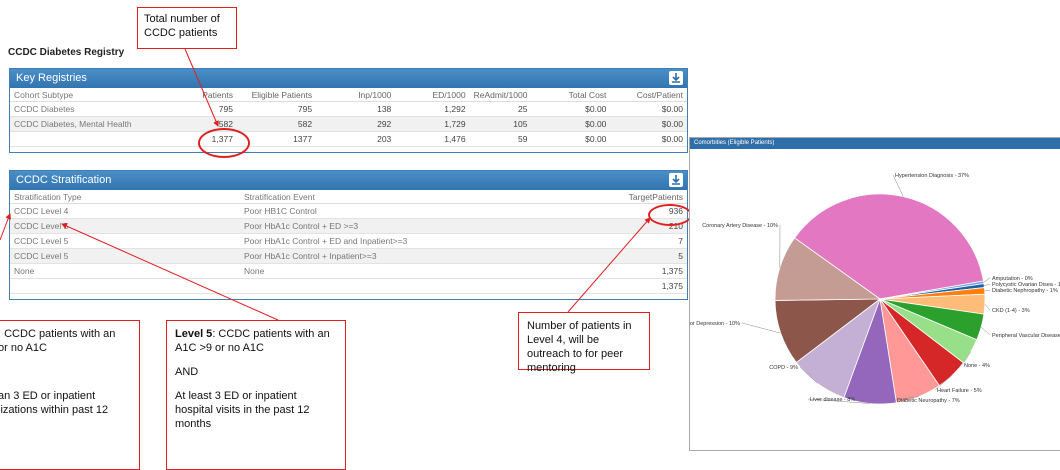 This screenshot has width=1060, height=470. I want to click on pie-label: Hypertension Diagnosis - 37%, so click(932, 176).